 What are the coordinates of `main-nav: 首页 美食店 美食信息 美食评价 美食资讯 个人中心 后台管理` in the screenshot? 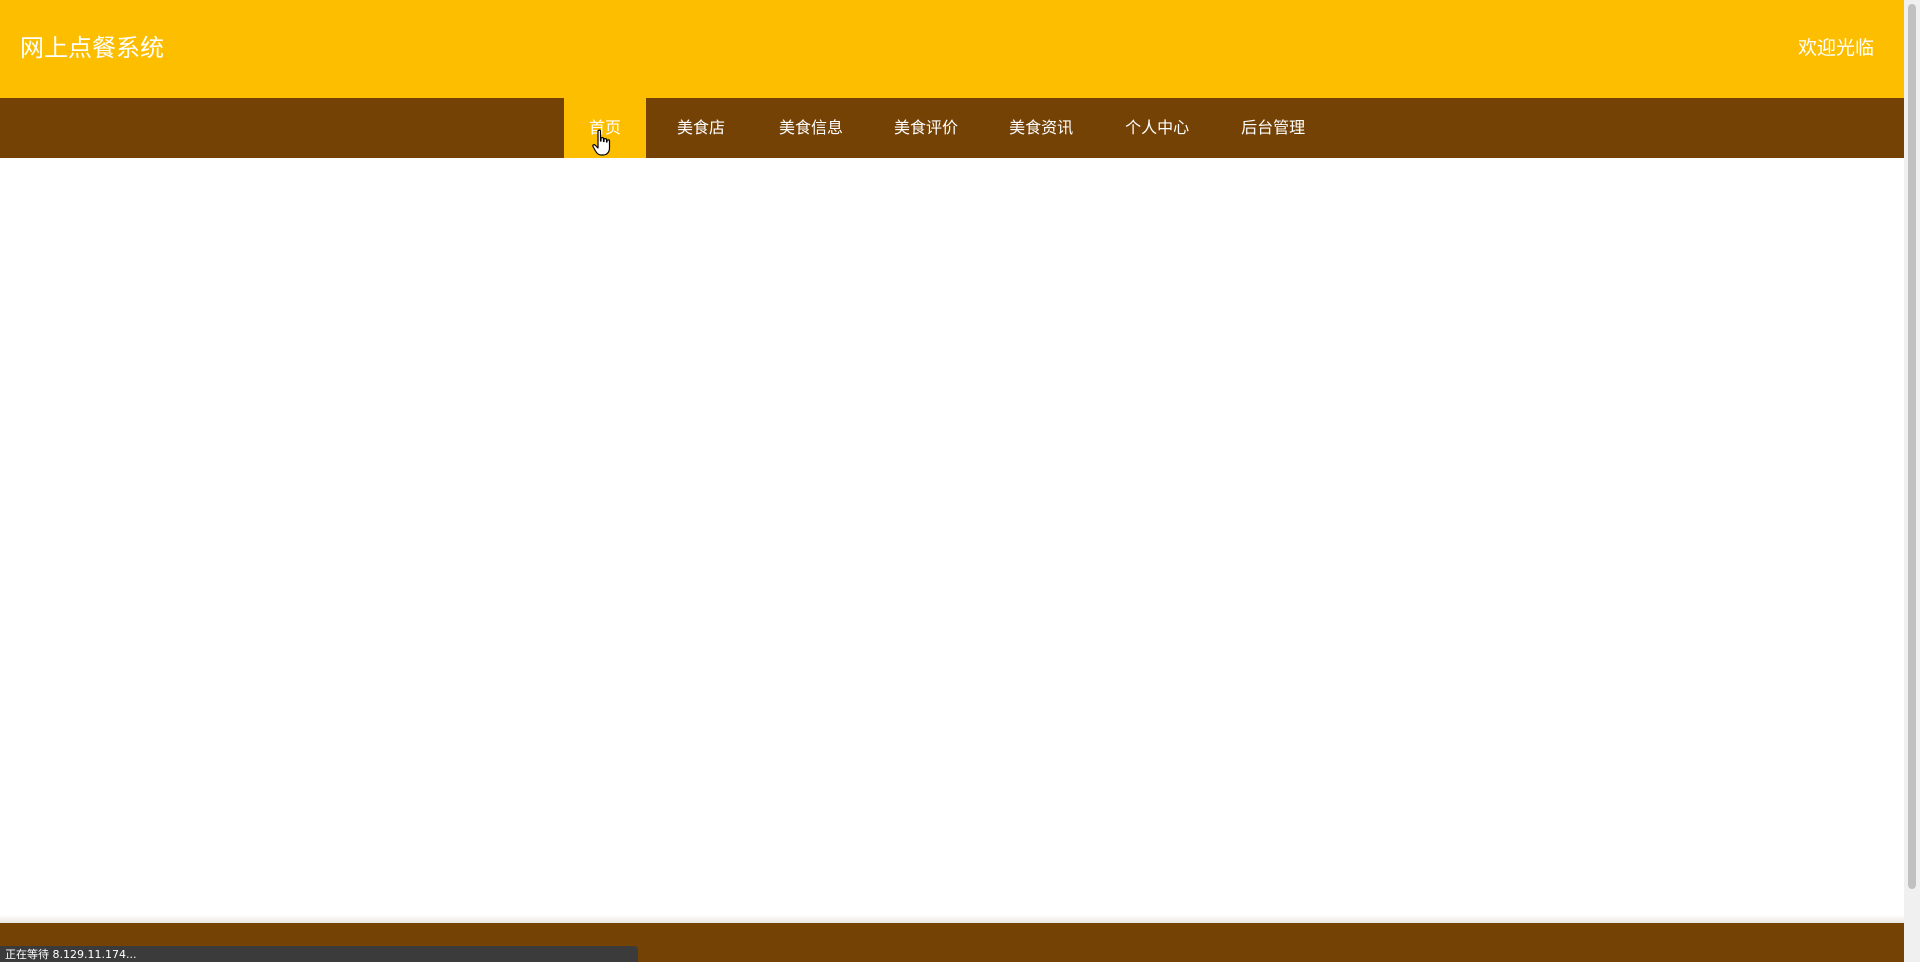 It's located at (952, 128).